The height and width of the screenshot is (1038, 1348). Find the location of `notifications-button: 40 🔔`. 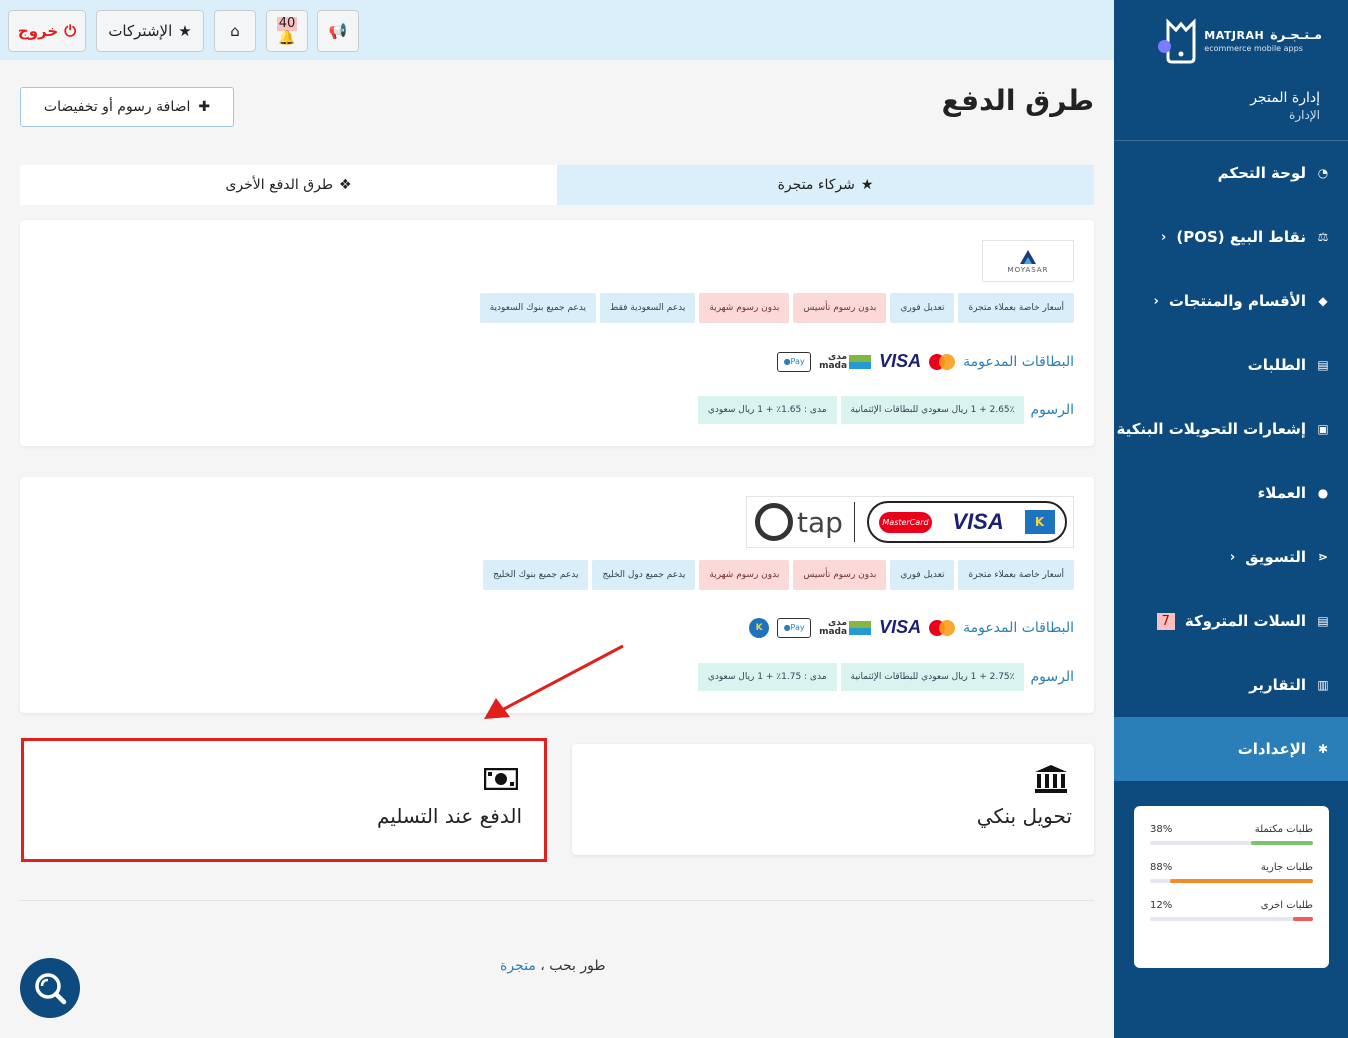

notifications-button: 40 🔔 is located at coordinates (287, 31).